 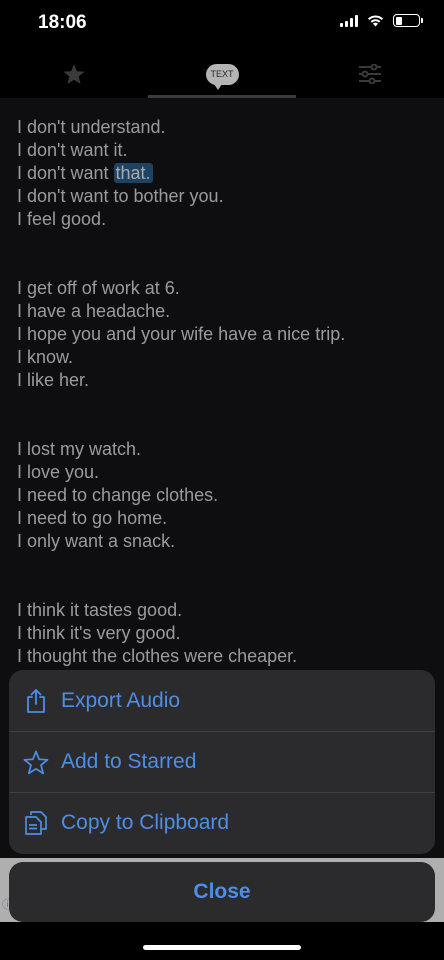 I want to click on status-bar: 18:06, so click(x=222, y=25).